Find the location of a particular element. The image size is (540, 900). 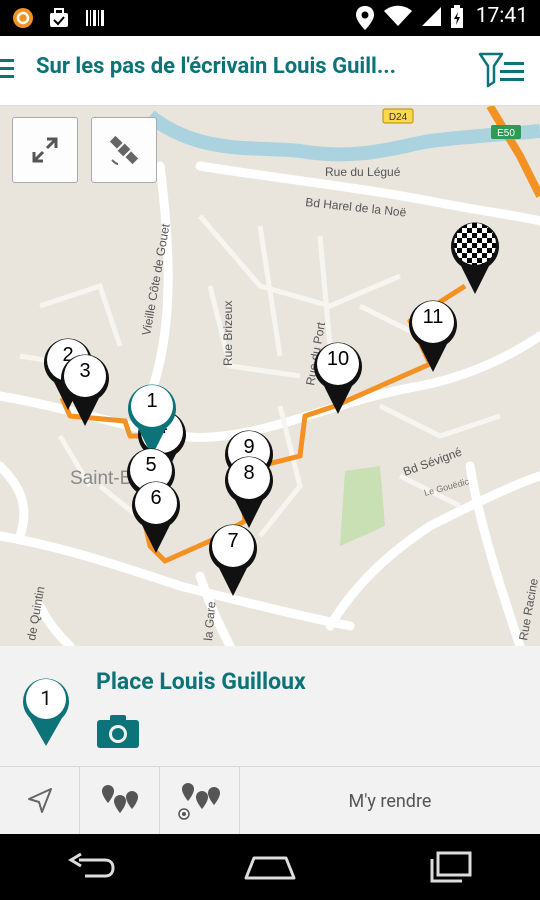

status-notifications is located at coordinates (59, 18).